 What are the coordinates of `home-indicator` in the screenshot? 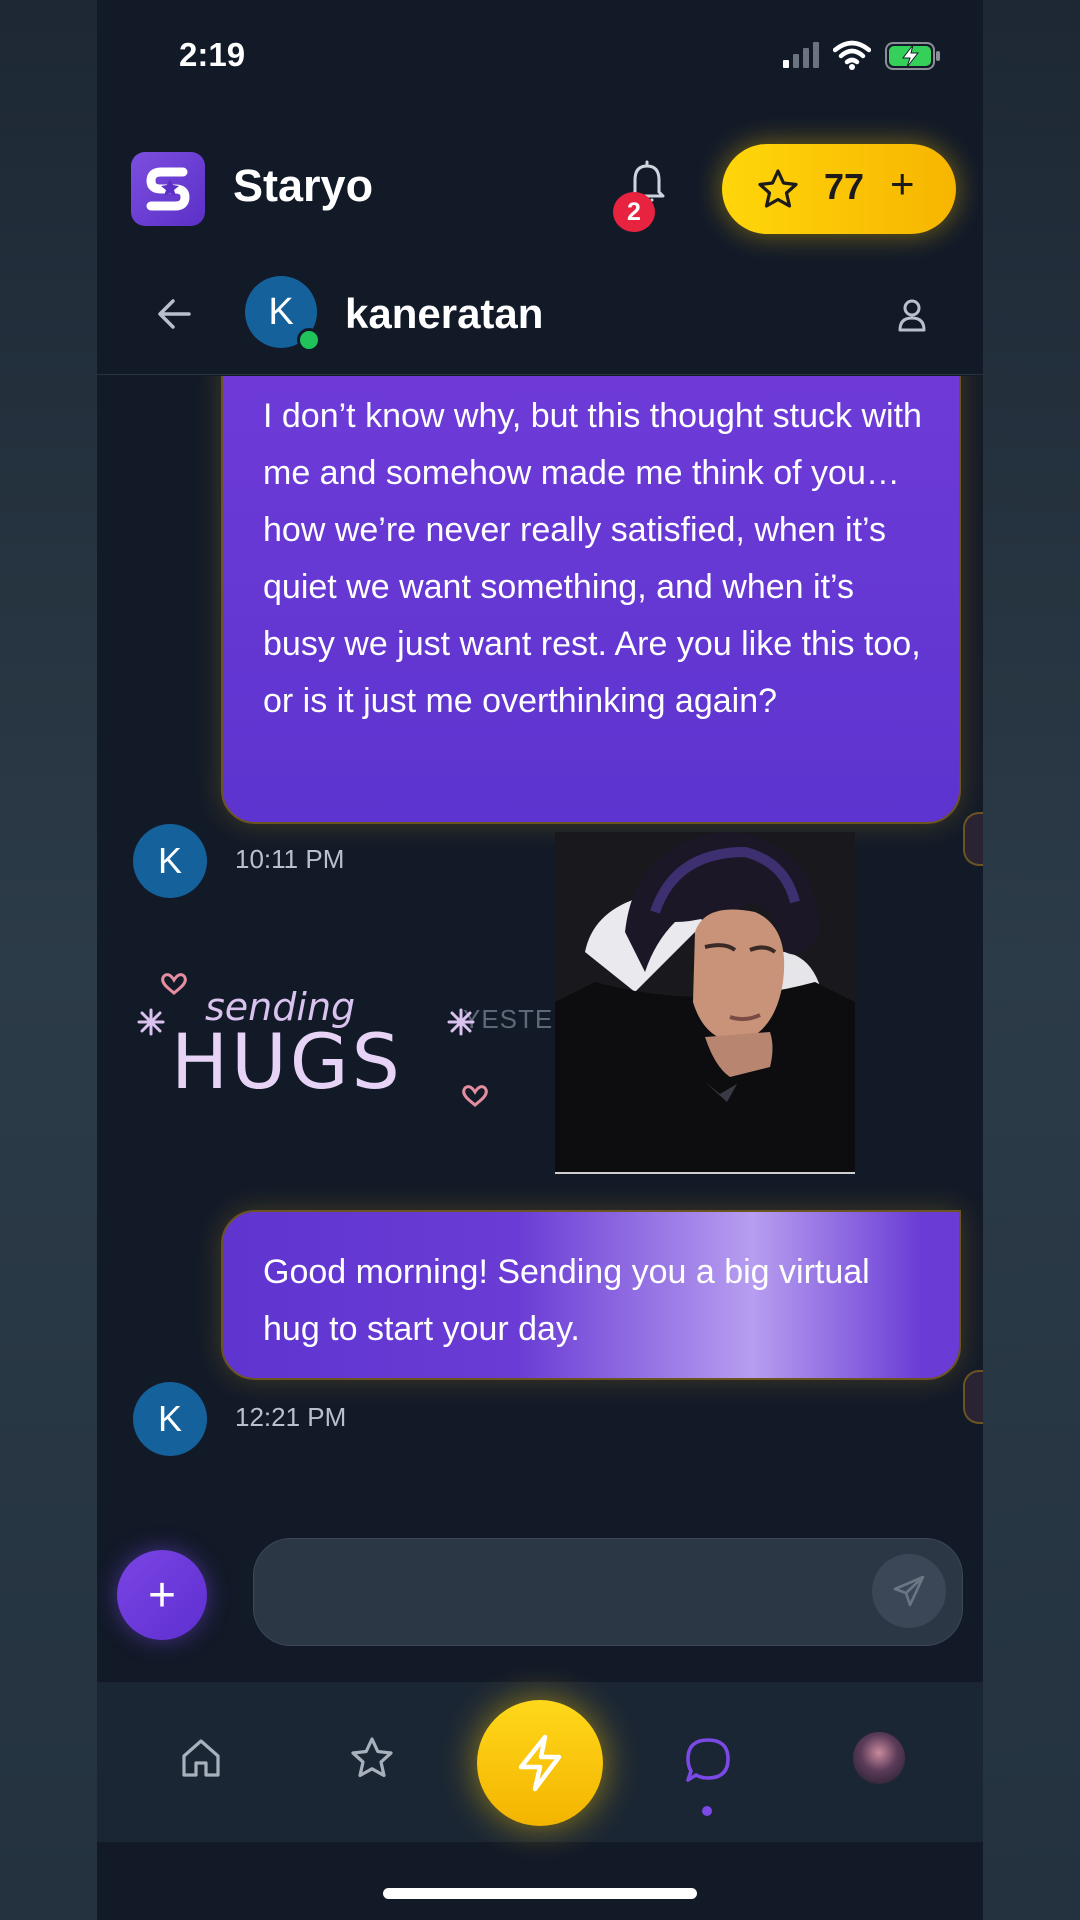 It's located at (540, 1893).